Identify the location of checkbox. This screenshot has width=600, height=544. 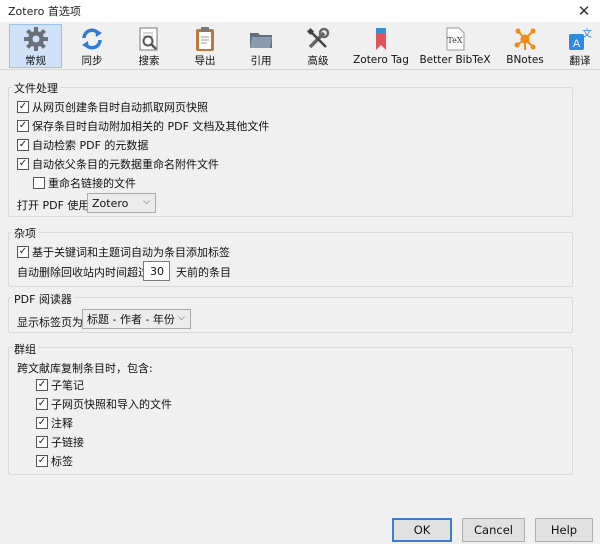
(39, 183).